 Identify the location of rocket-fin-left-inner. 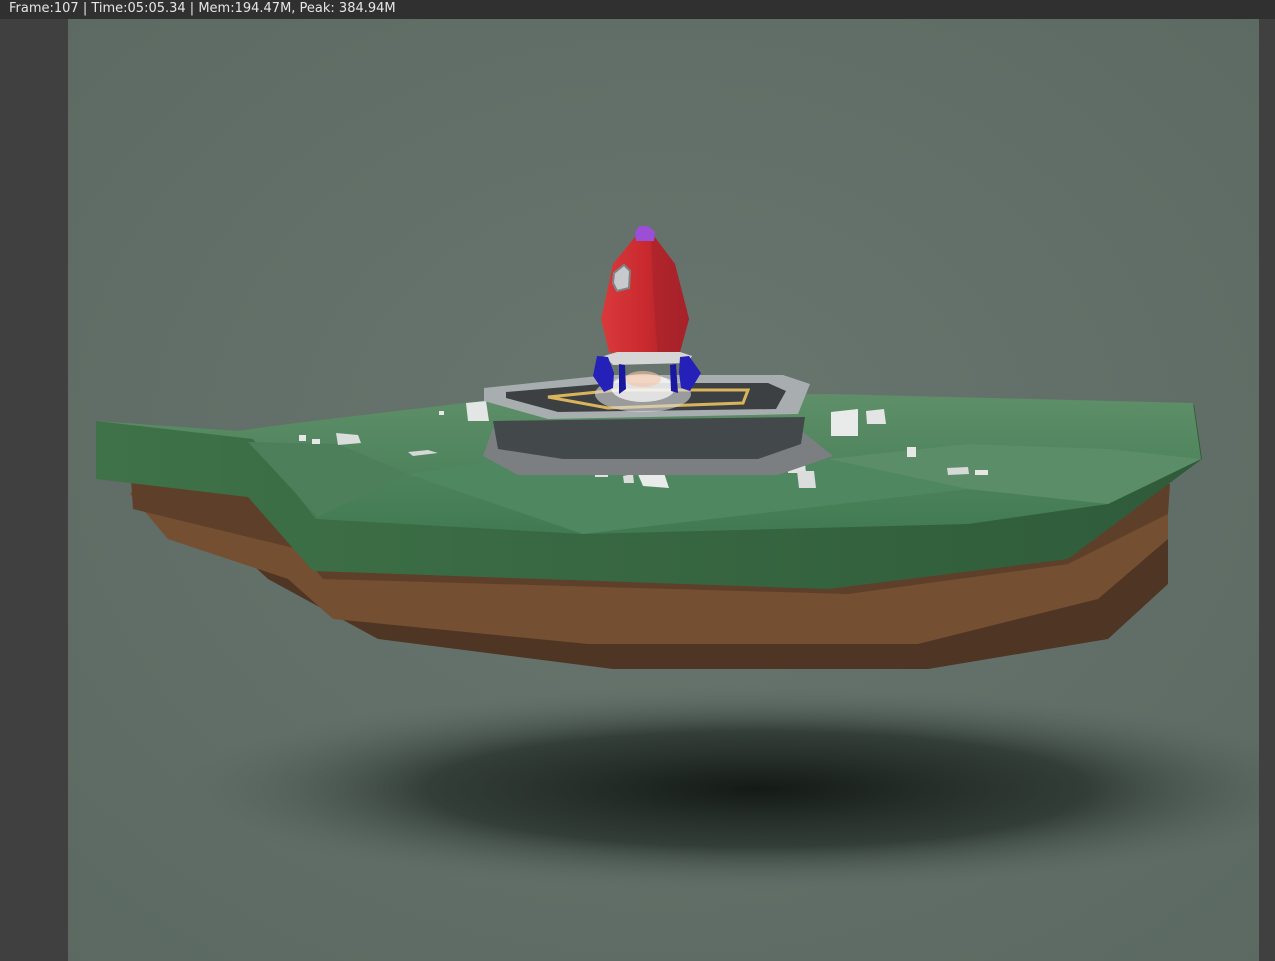
(622, 379).